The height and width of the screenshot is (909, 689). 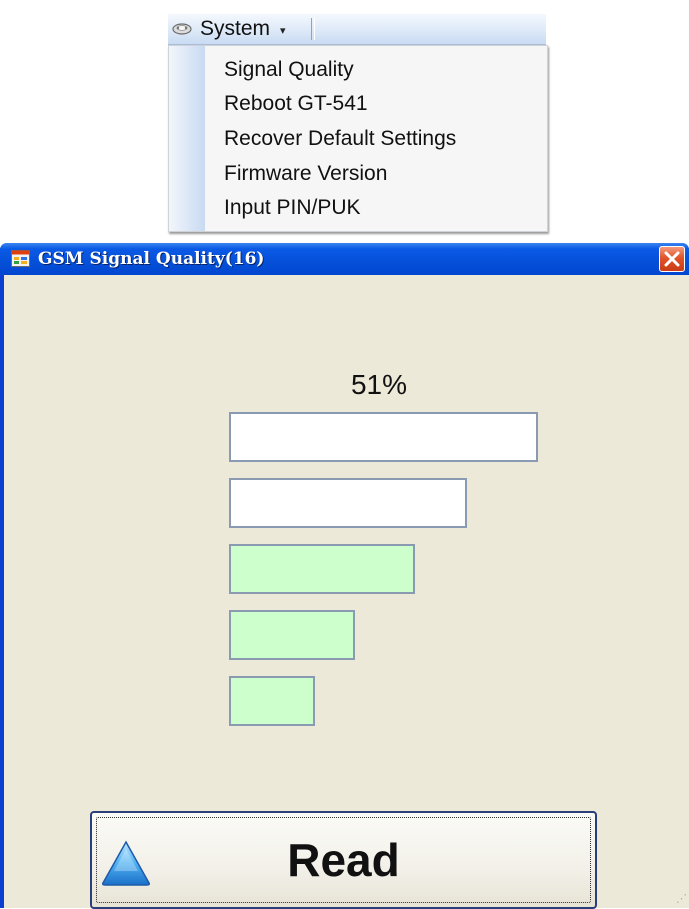 I want to click on system-menu-button: System ▾, so click(x=230, y=29).